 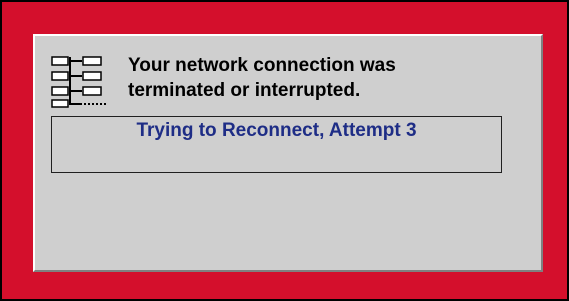 I want to click on message-line-1: Your network connection was, so click(x=262, y=65).